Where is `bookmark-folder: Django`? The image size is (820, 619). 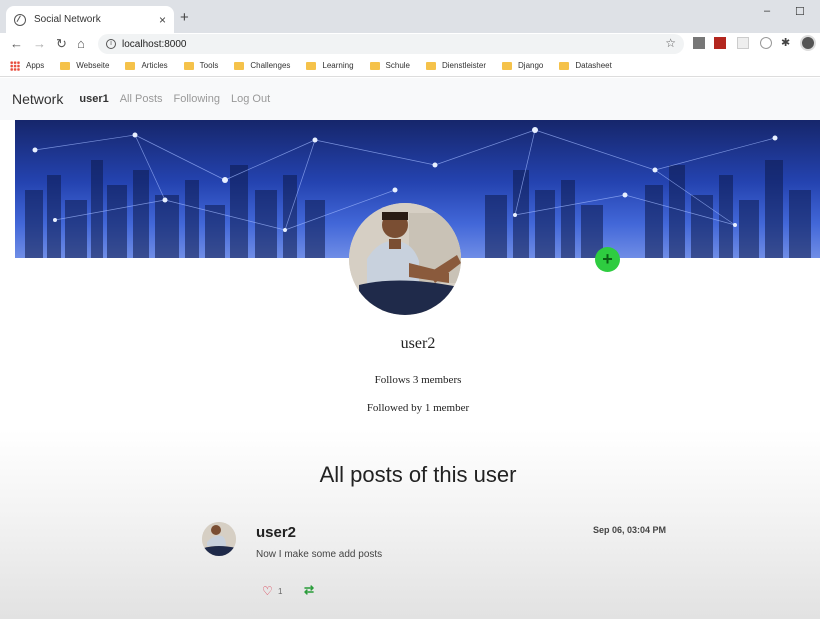
bookmark-folder: Django is located at coordinates (522, 65).